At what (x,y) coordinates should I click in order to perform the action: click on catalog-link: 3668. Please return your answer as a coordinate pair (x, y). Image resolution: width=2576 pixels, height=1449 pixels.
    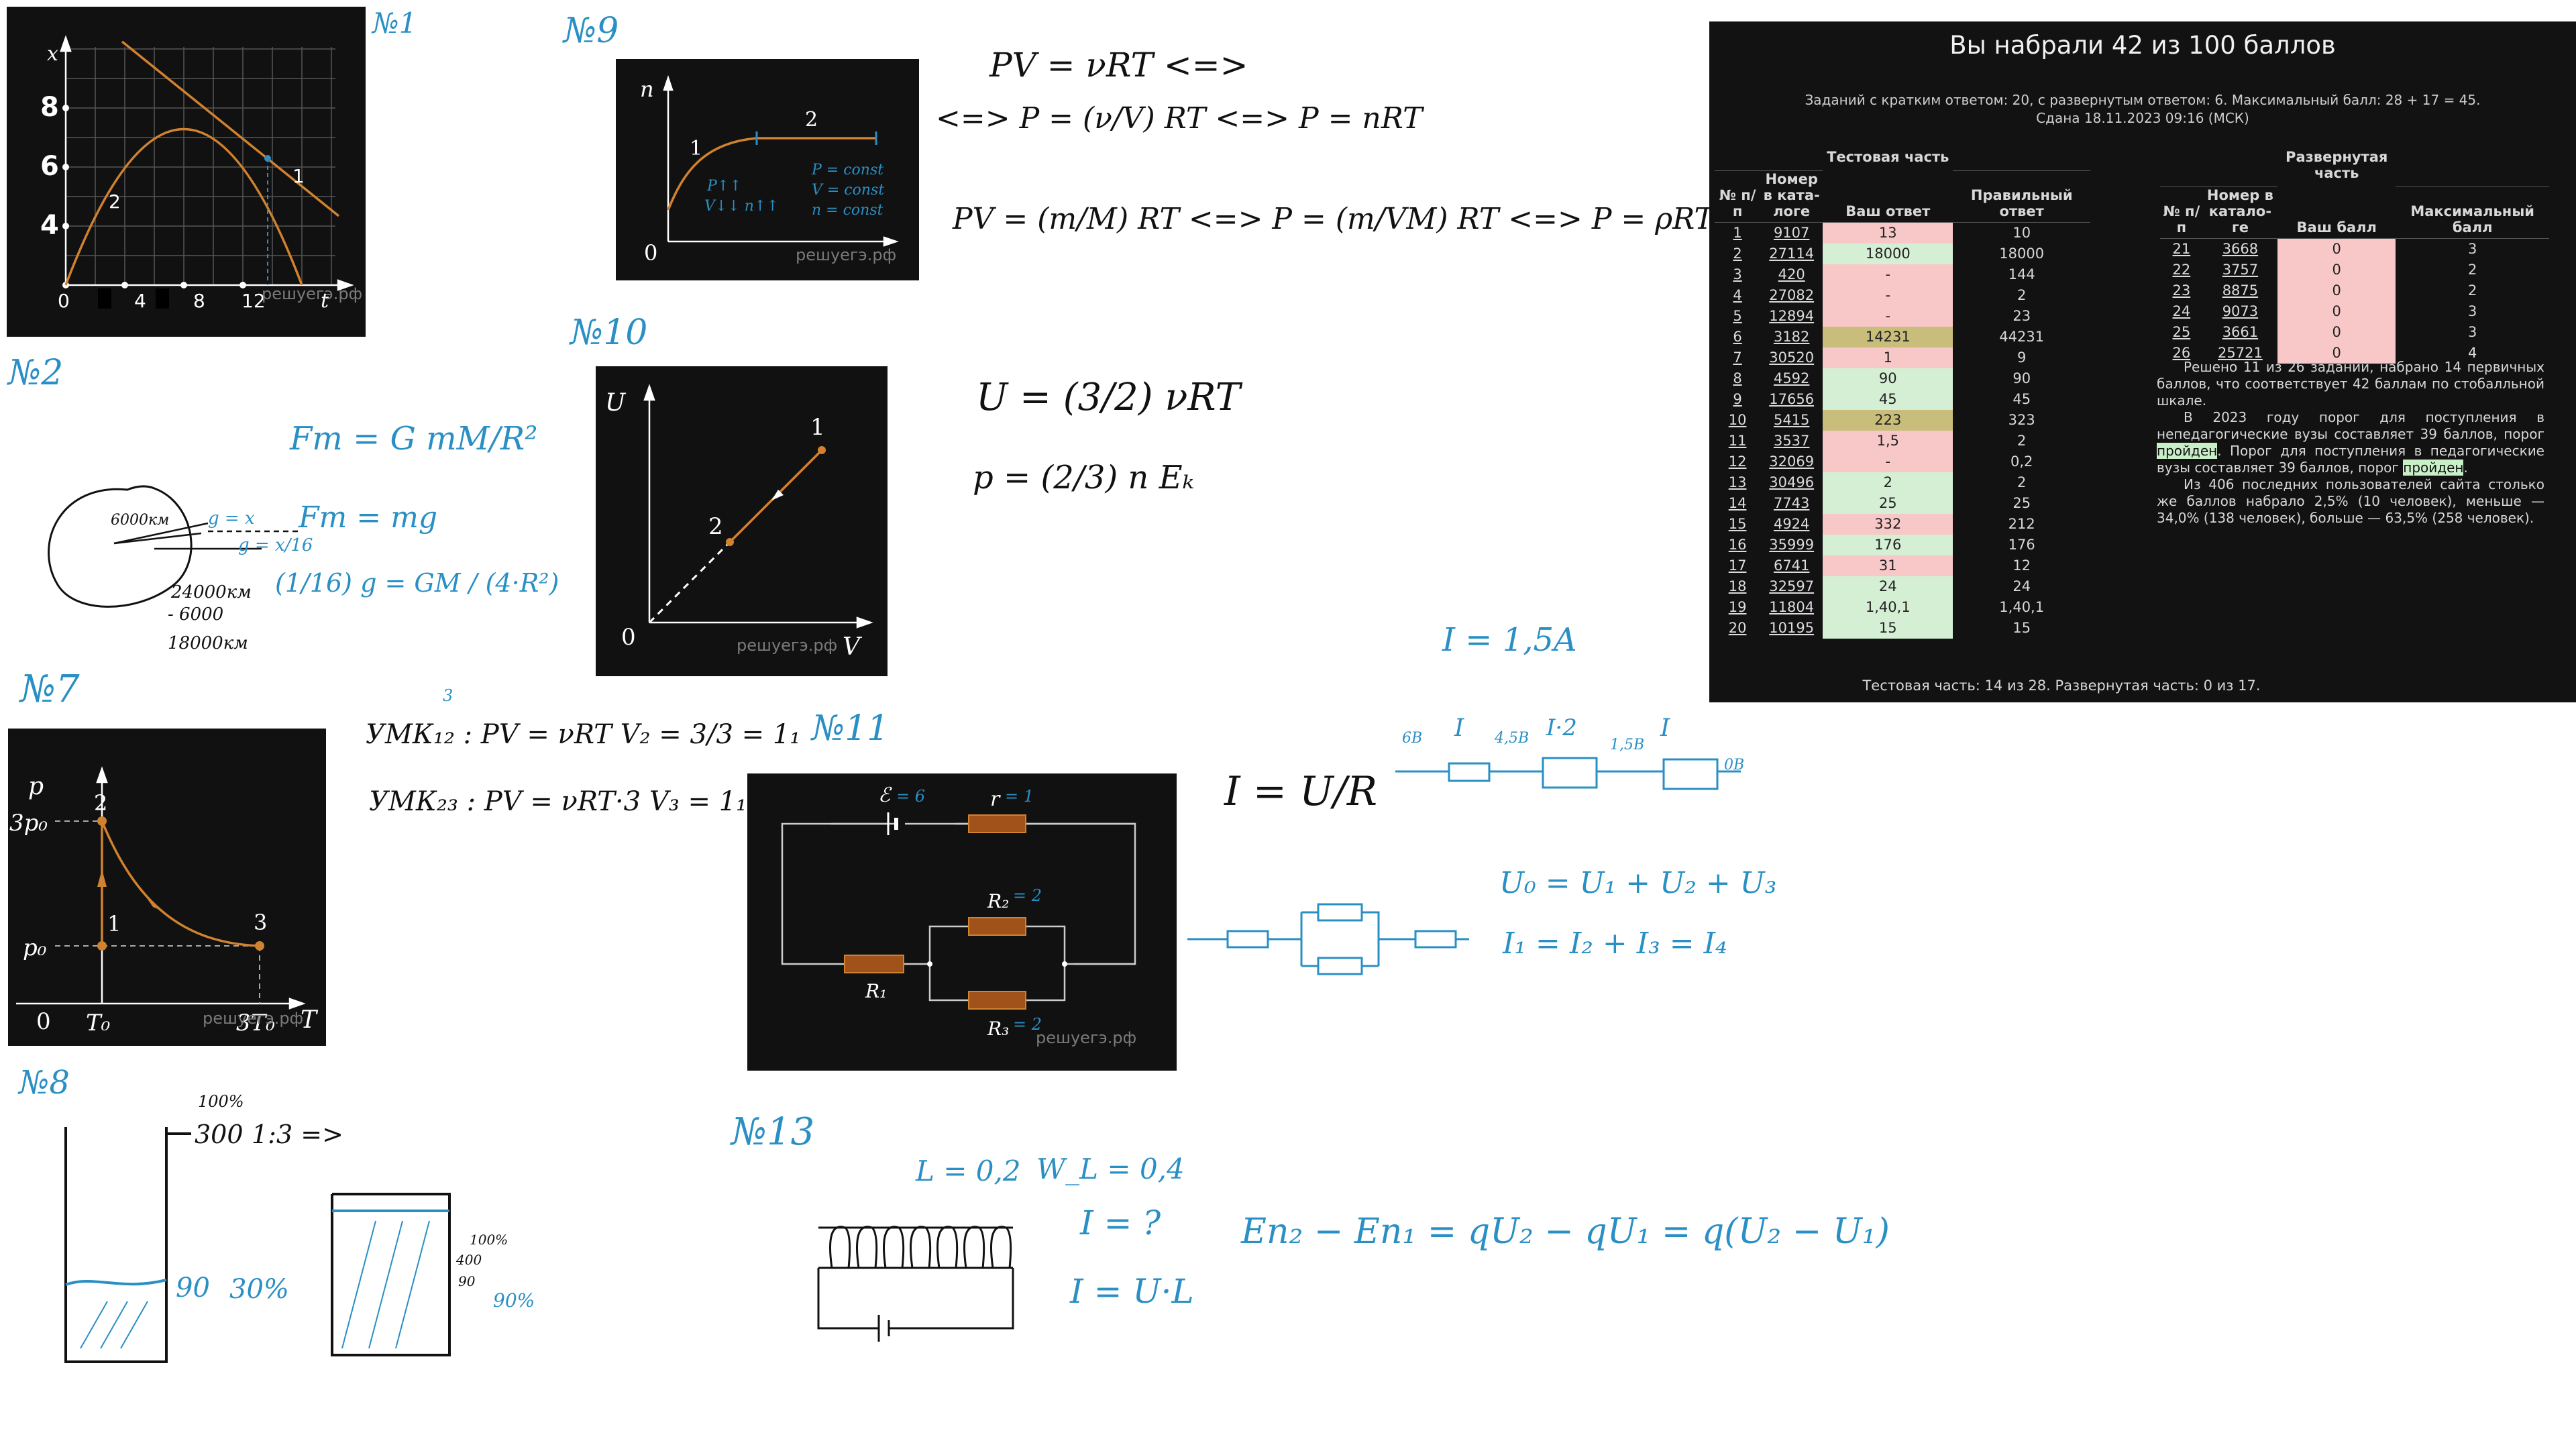
    Looking at the image, I should click on (2240, 249).